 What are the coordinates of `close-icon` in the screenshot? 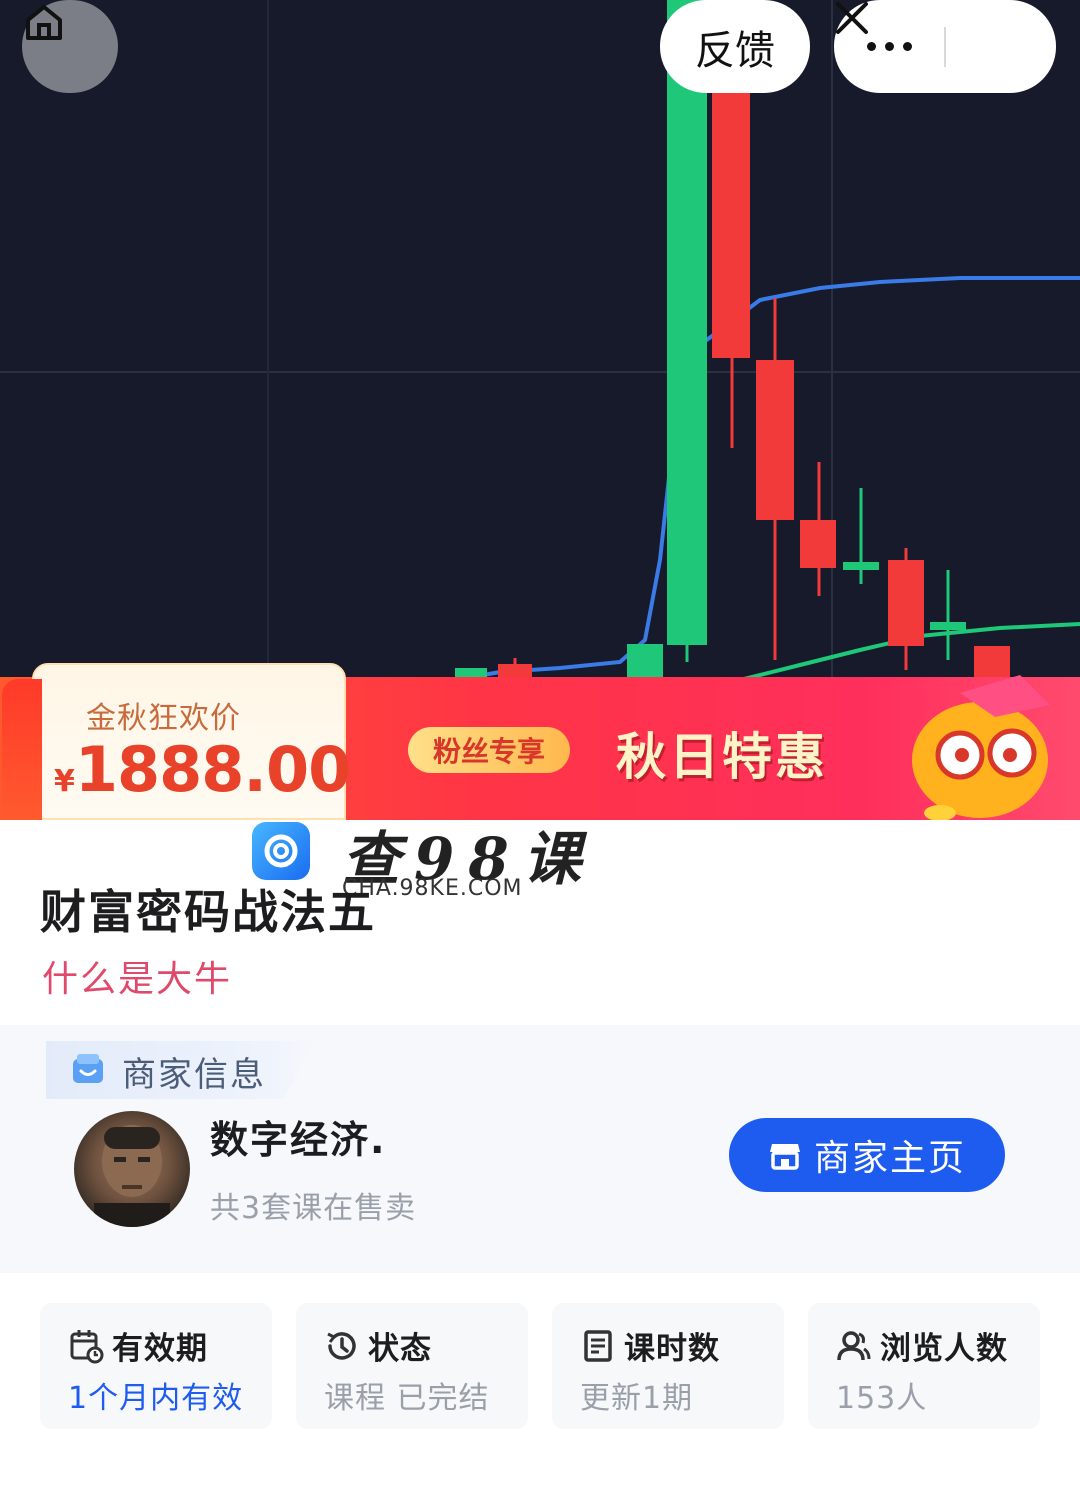 It's located at (852, 18).